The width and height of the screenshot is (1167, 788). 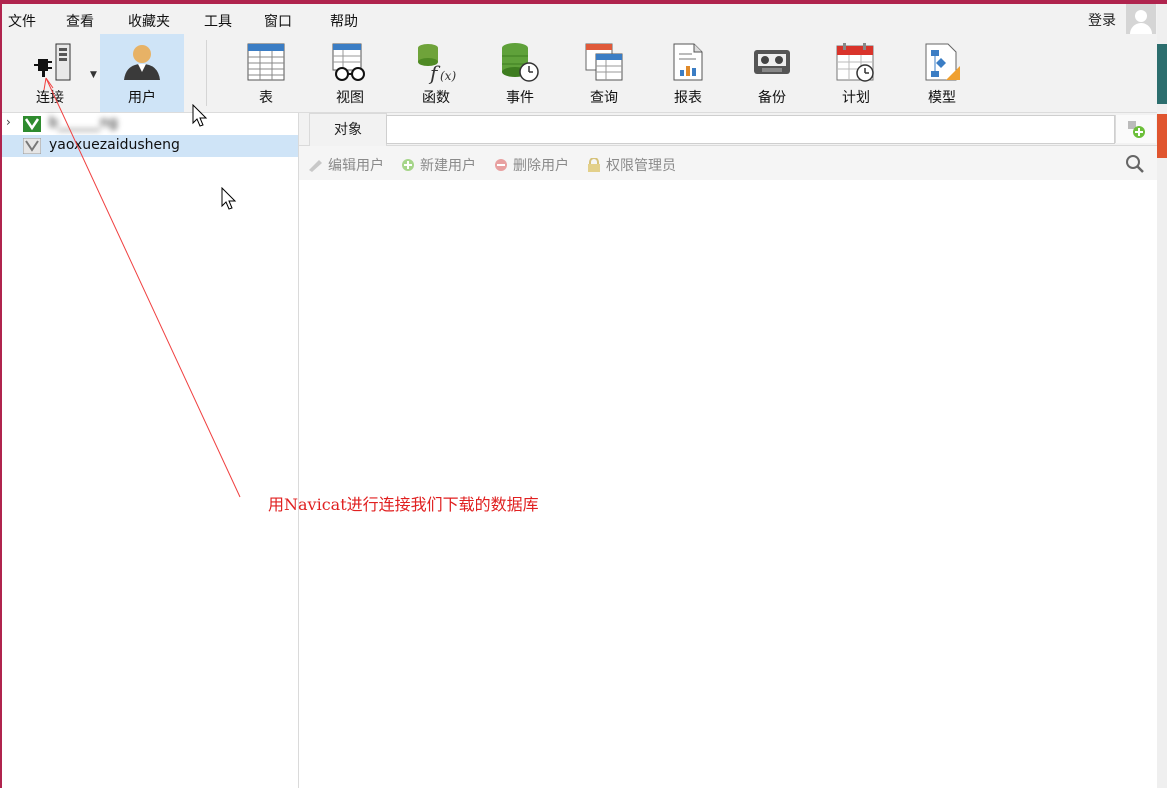 What do you see at coordinates (856, 98) in the screenshot?
I see `schedule-label: 计划` at bounding box center [856, 98].